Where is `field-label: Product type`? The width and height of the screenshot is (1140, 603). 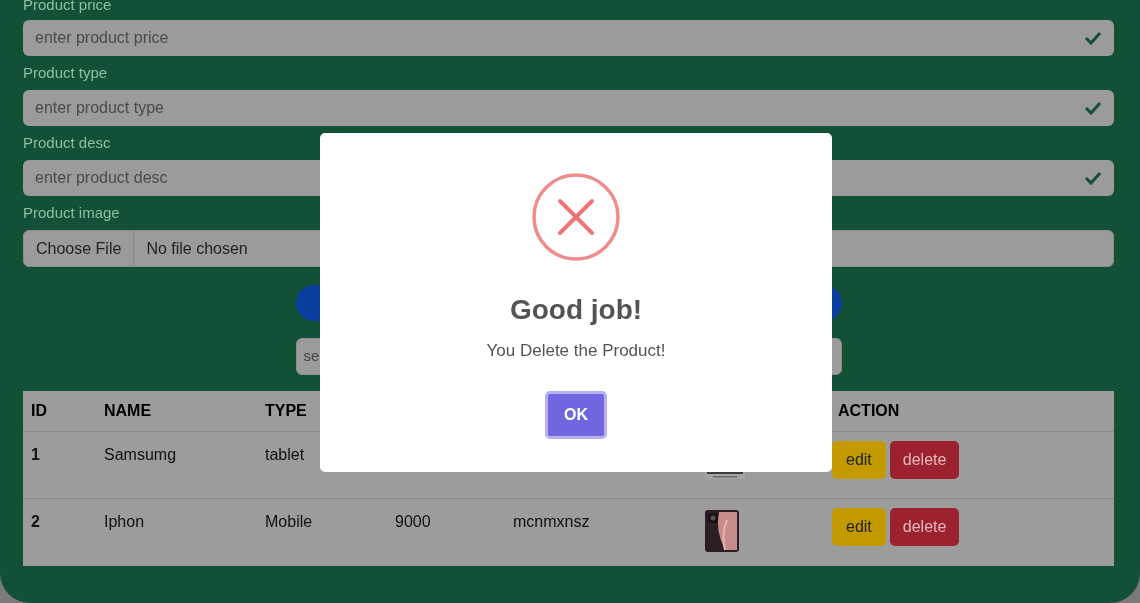
field-label: Product type is located at coordinates (66, 73).